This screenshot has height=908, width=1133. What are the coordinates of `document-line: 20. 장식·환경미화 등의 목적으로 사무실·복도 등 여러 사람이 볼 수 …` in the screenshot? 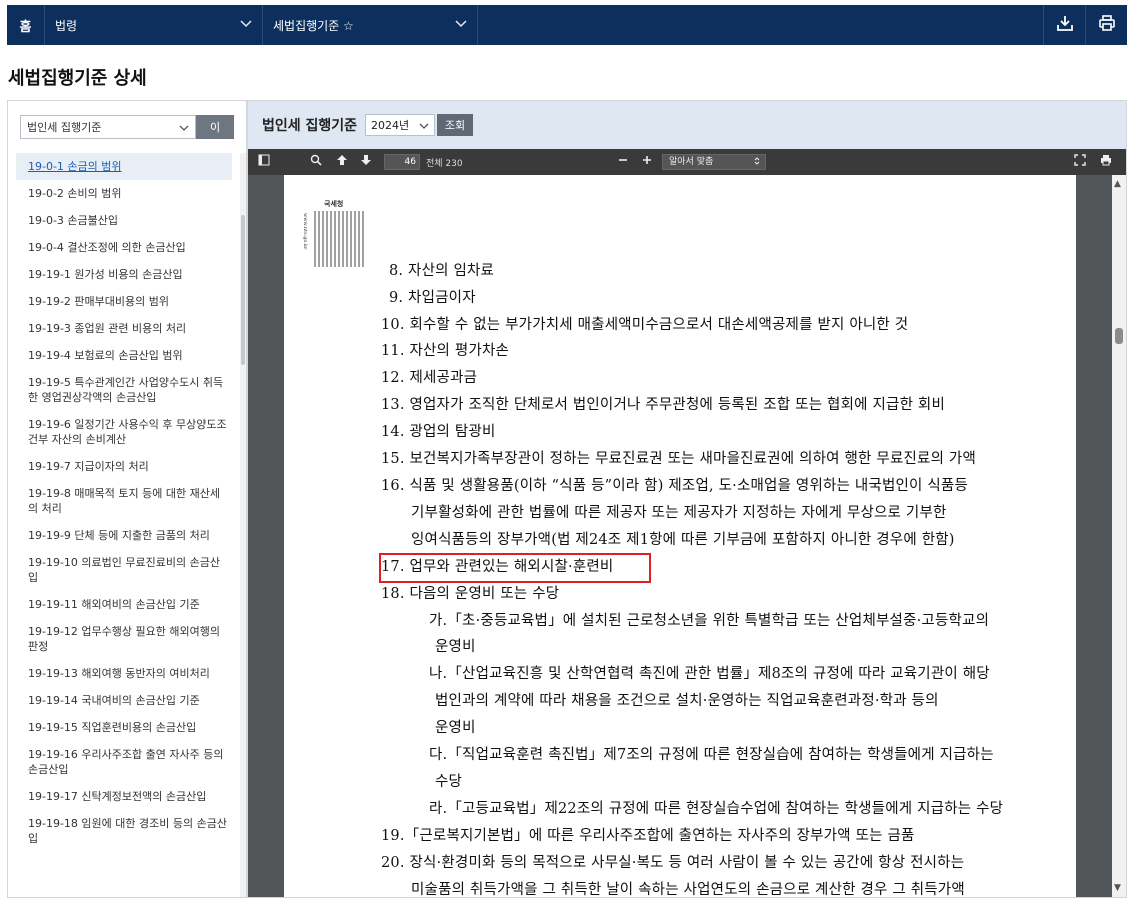 It's located at (673, 863).